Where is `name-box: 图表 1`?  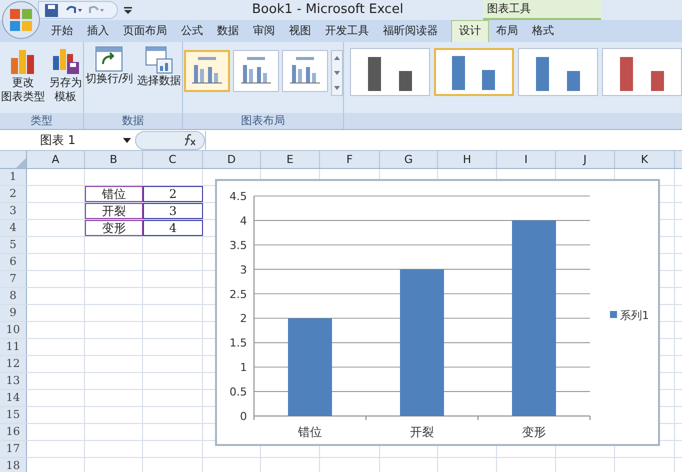 name-box: 图表 1 is located at coordinates (67, 140).